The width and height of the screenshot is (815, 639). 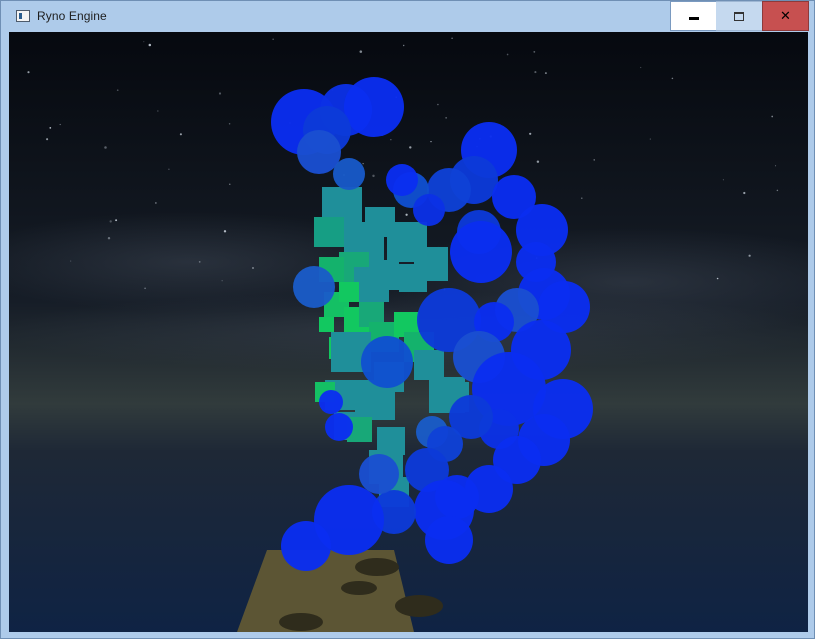 What do you see at coordinates (72, 16) in the screenshot?
I see `window-title: Ryno Engine` at bounding box center [72, 16].